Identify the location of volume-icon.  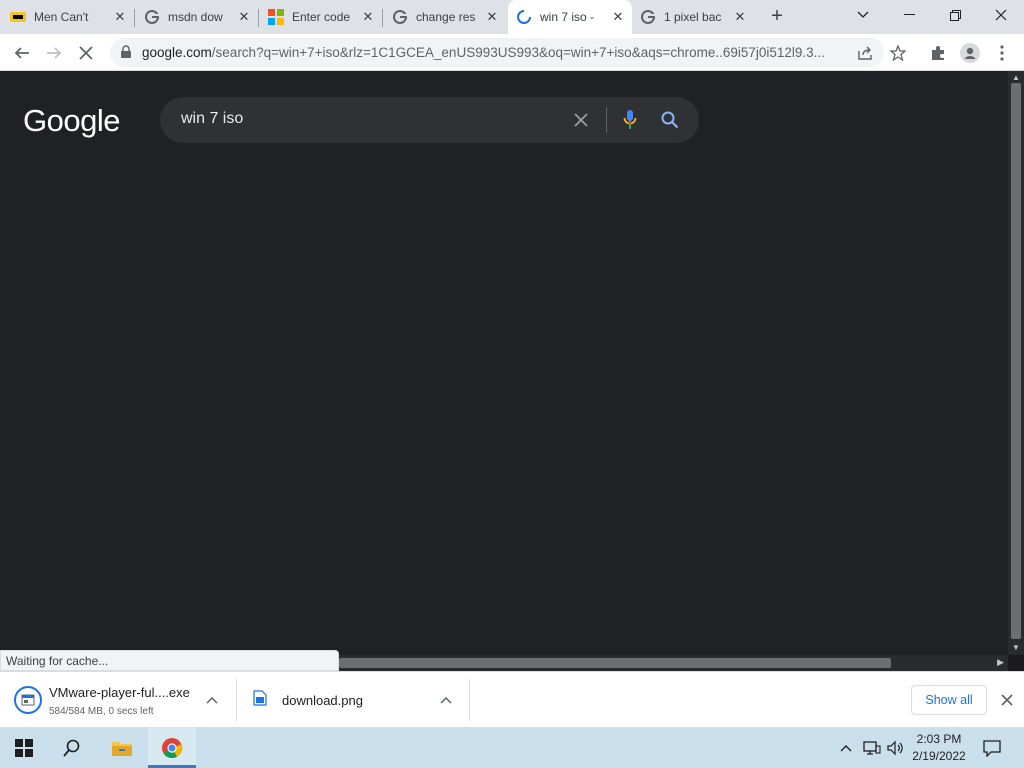
(896, 748).